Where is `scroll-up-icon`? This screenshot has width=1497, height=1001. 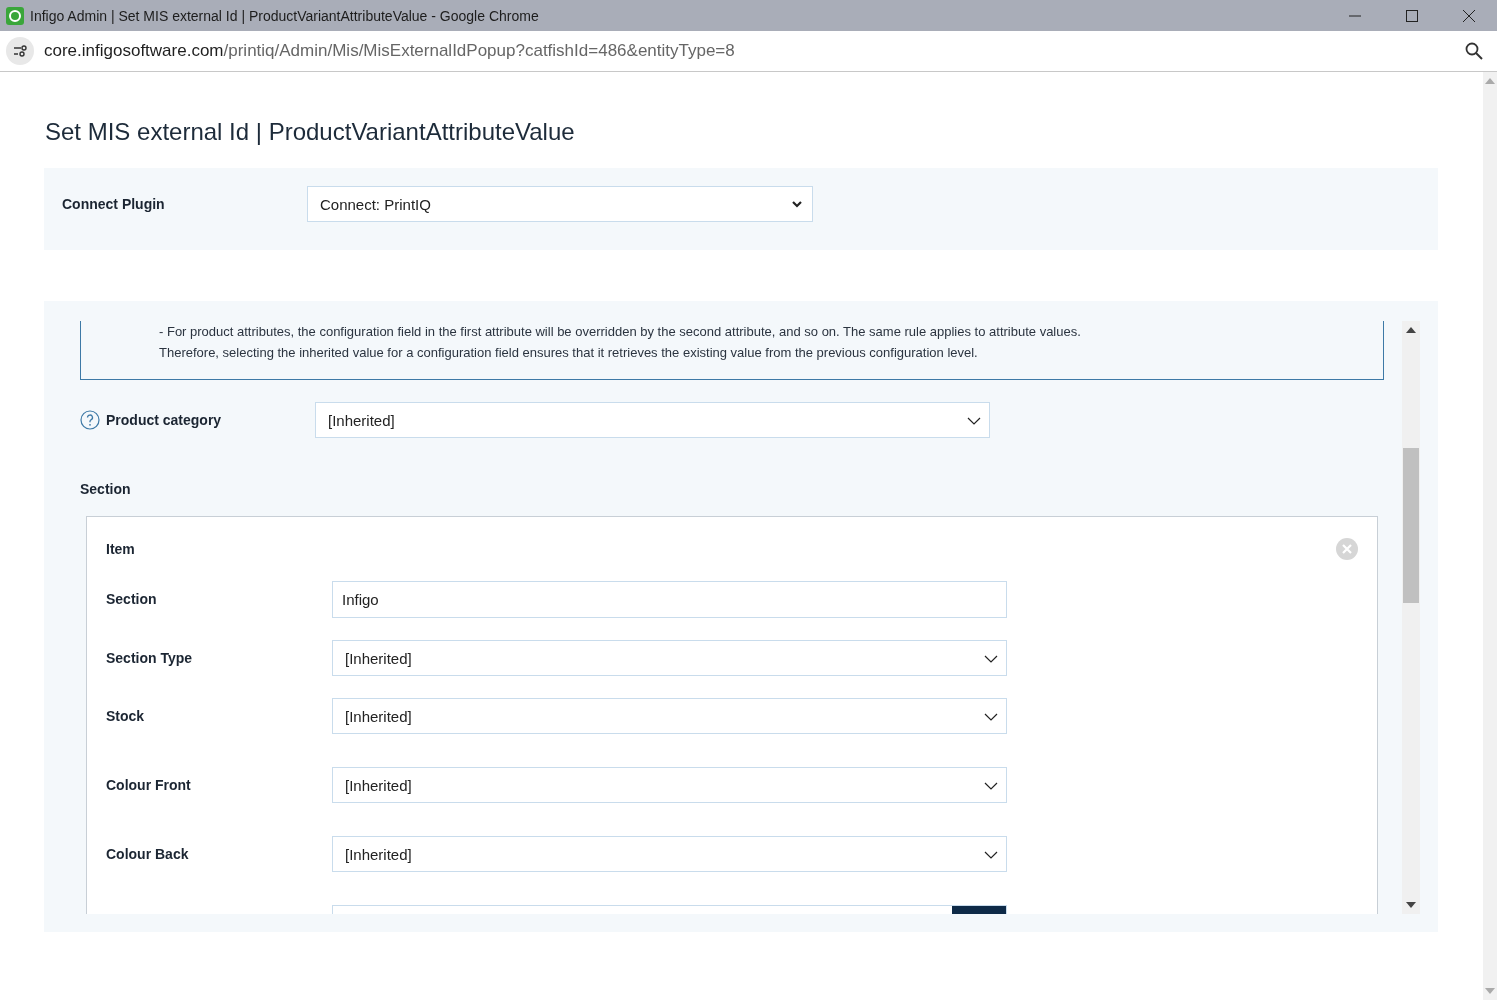
scroll-up-icon is located at coordinates (1411, 330).